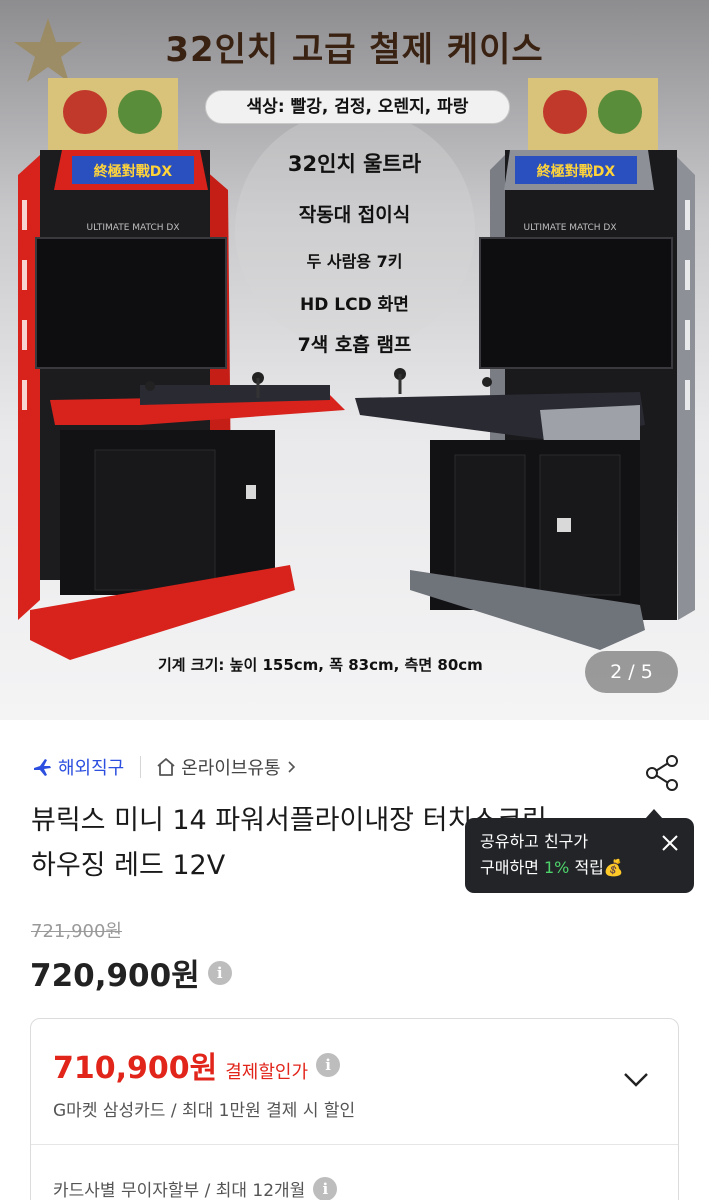 This screenshot has height=1200, width=709. I want to click on airplane-icon, so click(42, 767).